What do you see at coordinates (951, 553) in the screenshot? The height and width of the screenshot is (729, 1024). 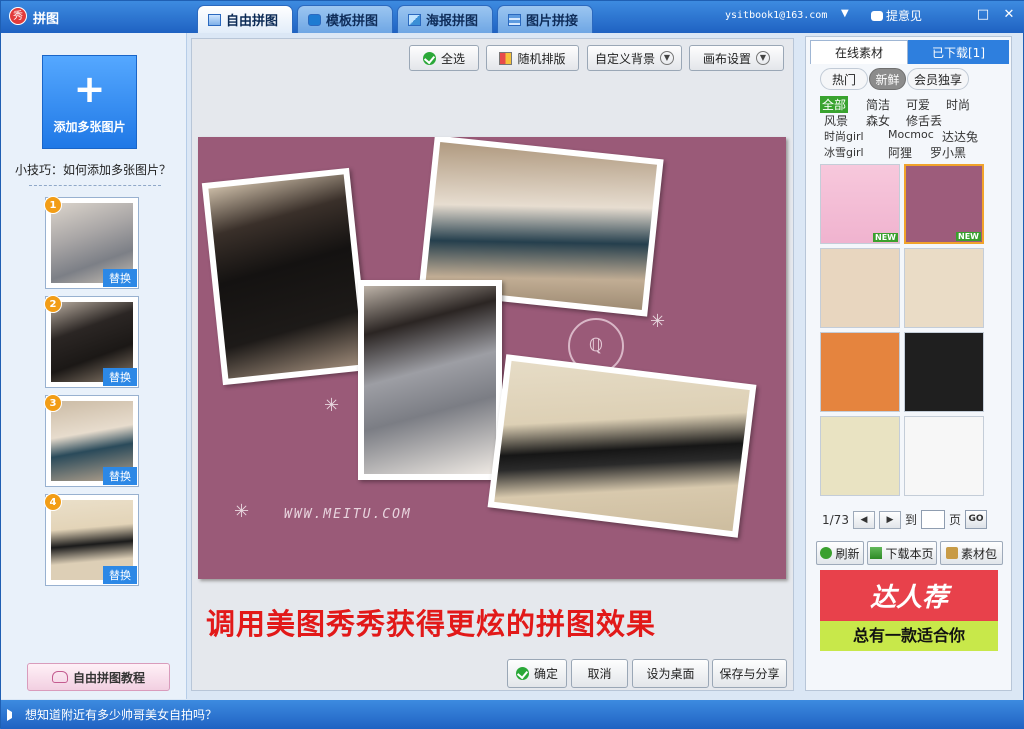 I see `package-icon` at bounding box center [951, 553].